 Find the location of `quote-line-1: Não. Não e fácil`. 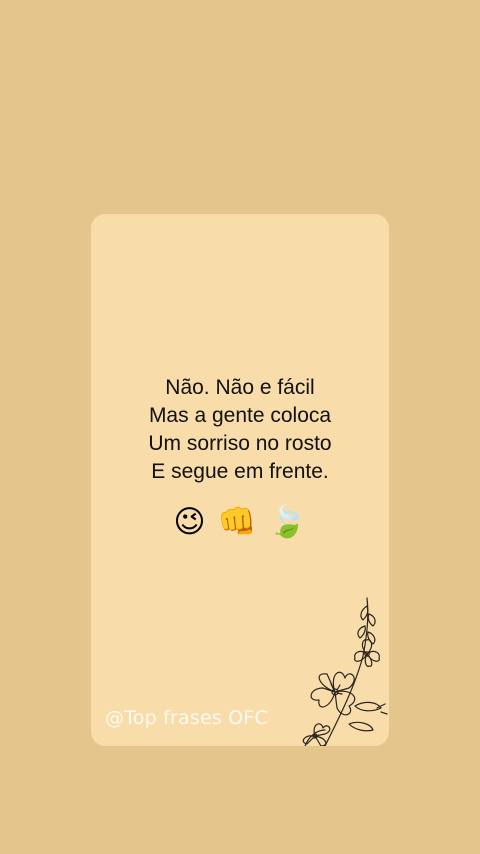

quote-line-1: Não. Não e fácil is located at coordinates (240, 387).